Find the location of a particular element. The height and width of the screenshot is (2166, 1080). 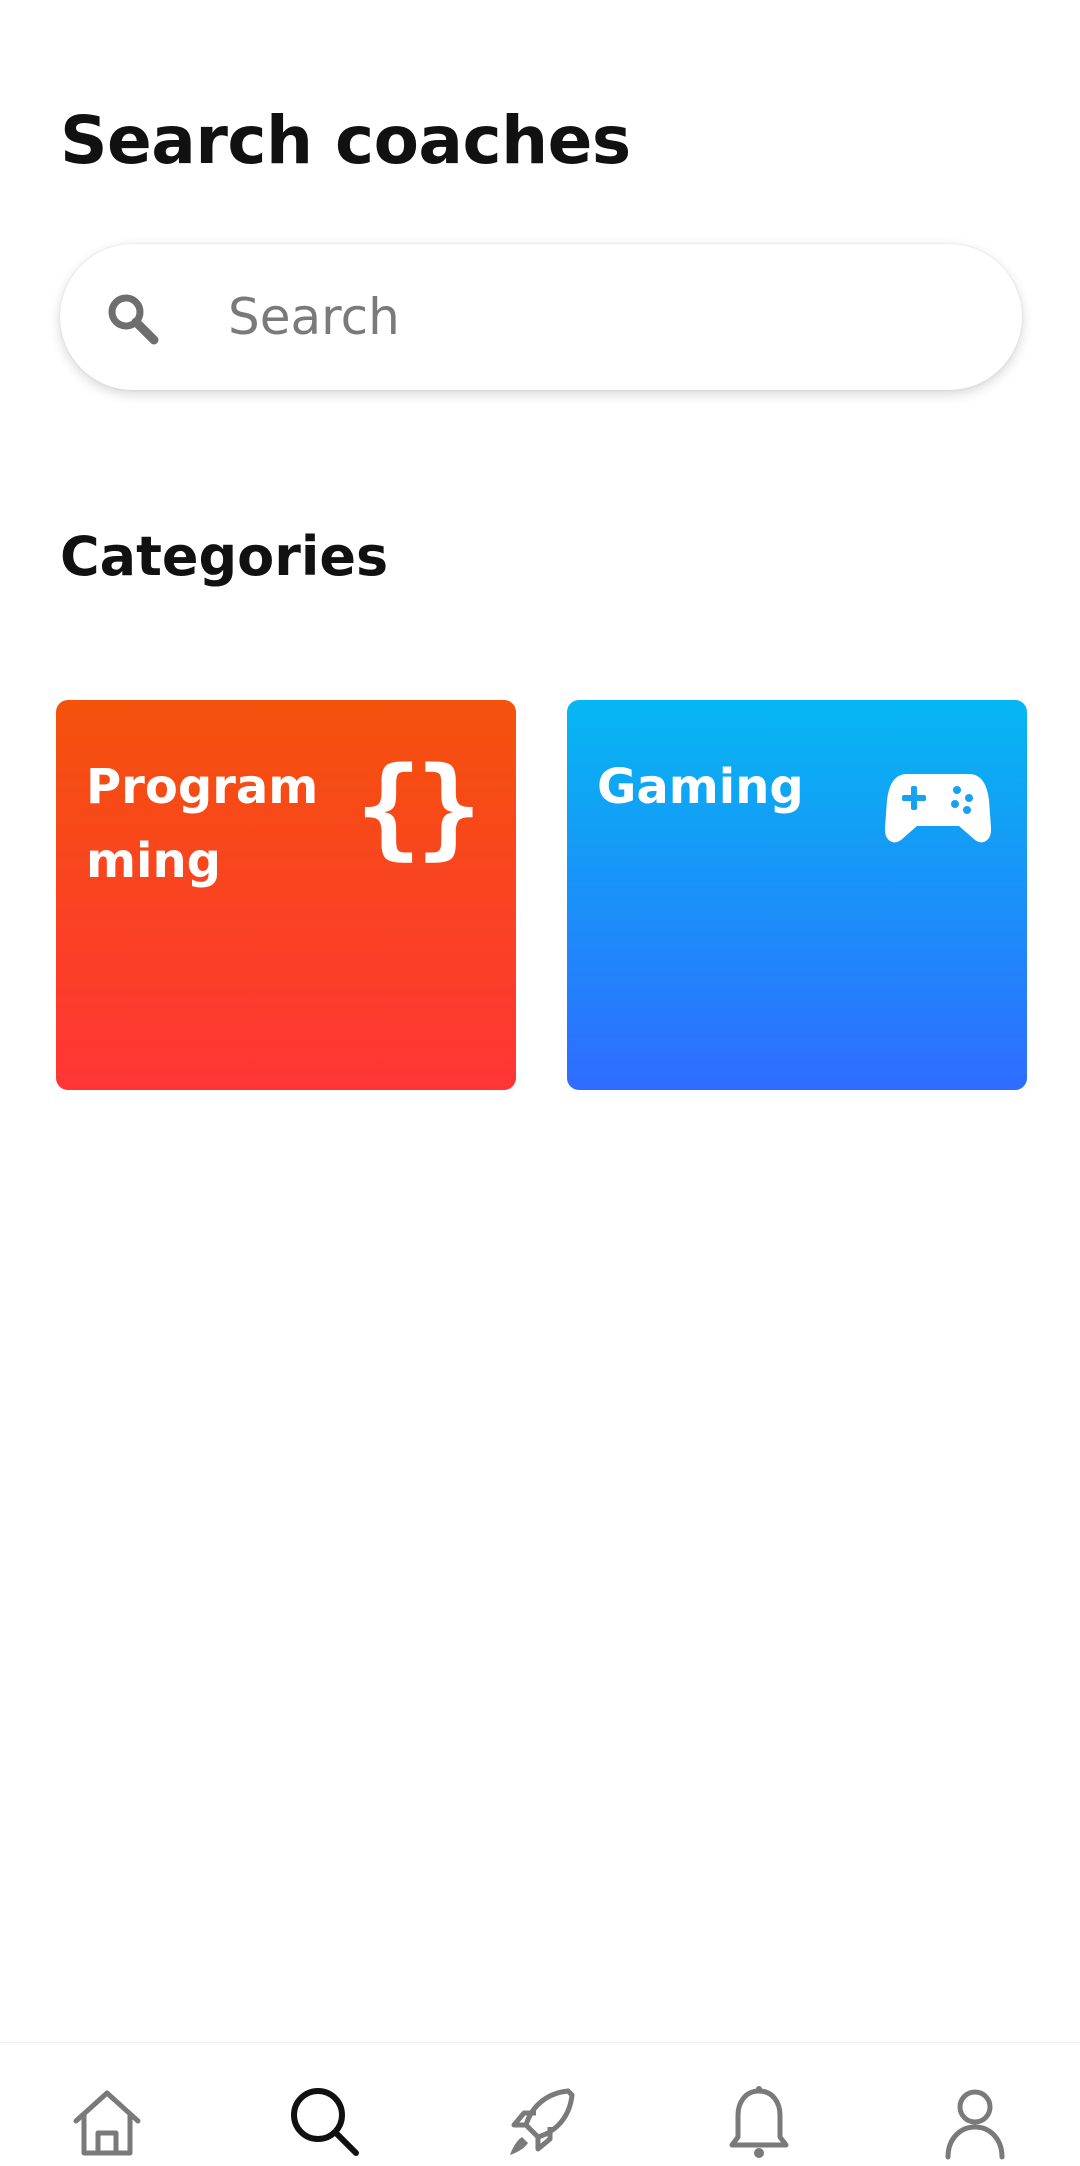

nav-home is located at coordinates (107, 2122).